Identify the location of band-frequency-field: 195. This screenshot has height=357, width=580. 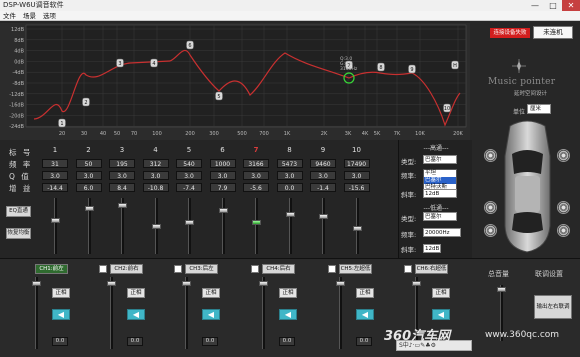
(122, 163).